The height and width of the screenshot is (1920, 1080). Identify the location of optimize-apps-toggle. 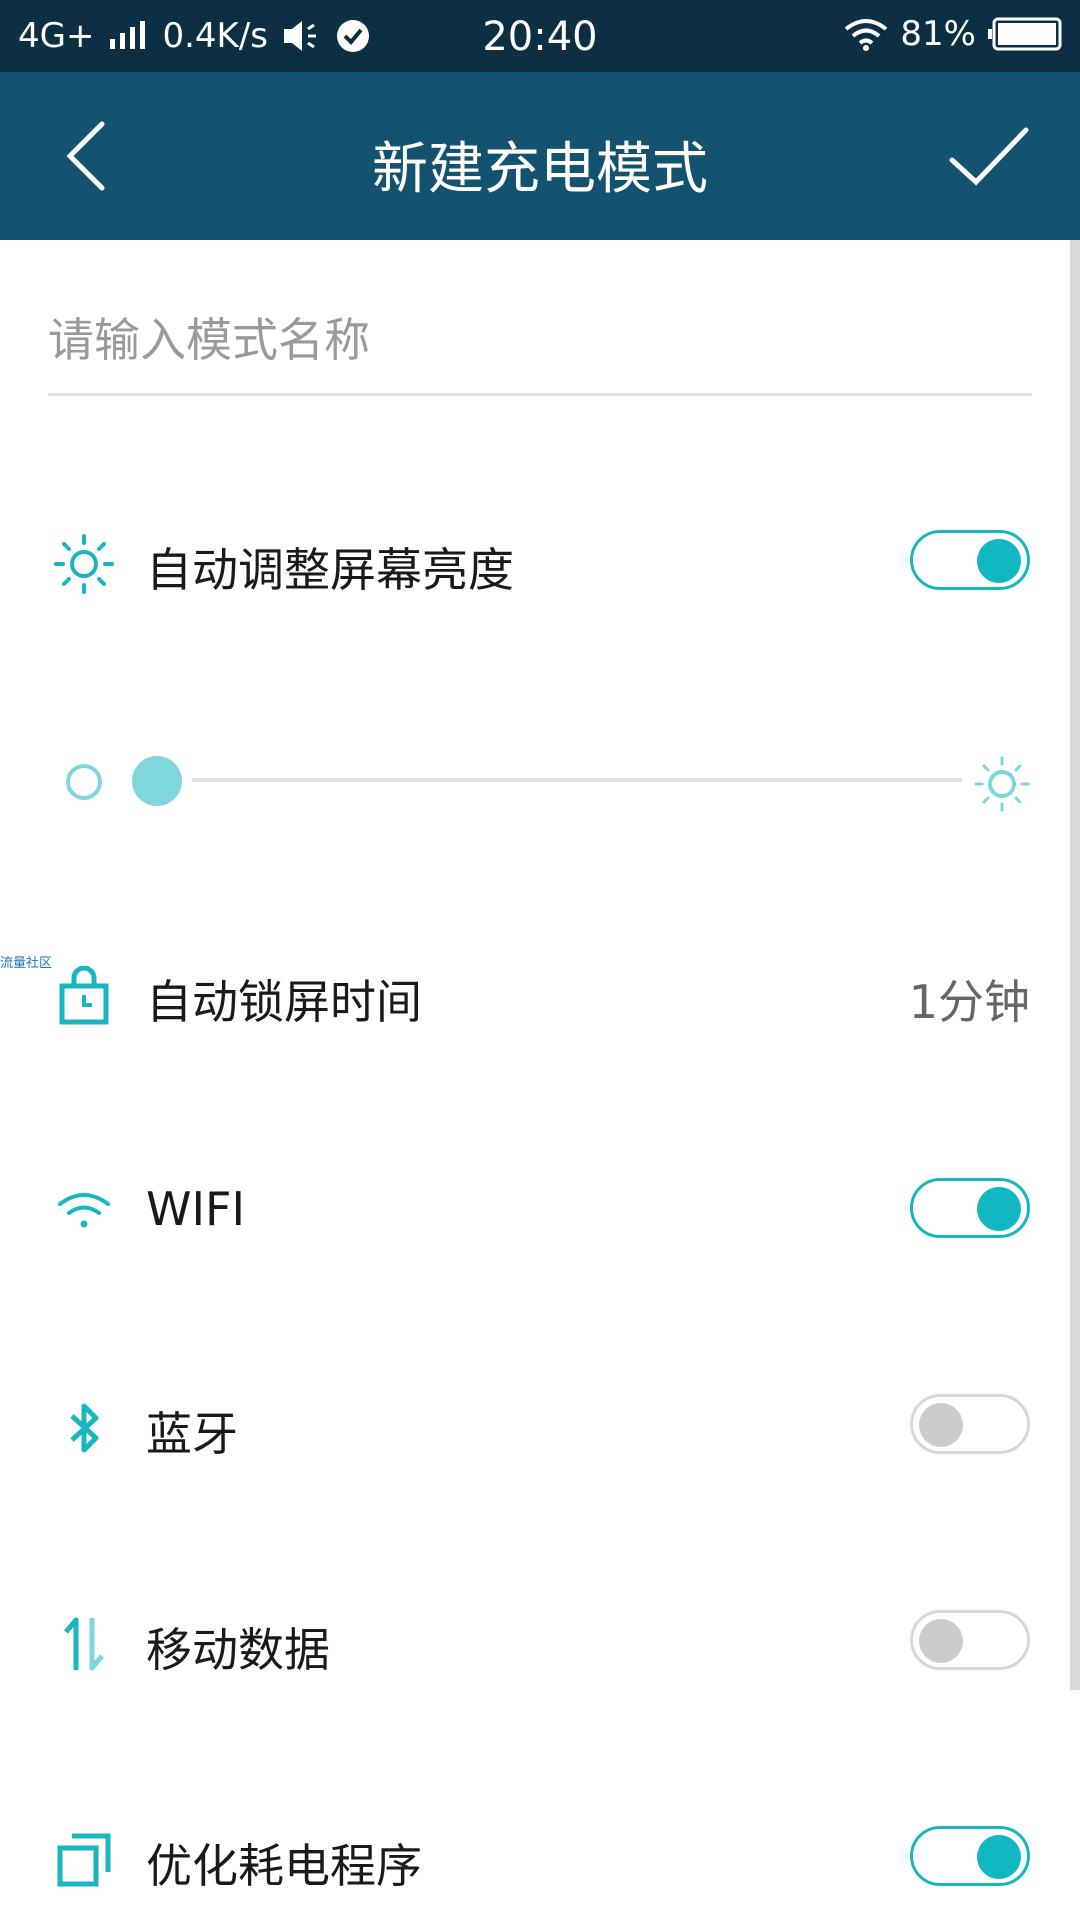
(970, 1856).